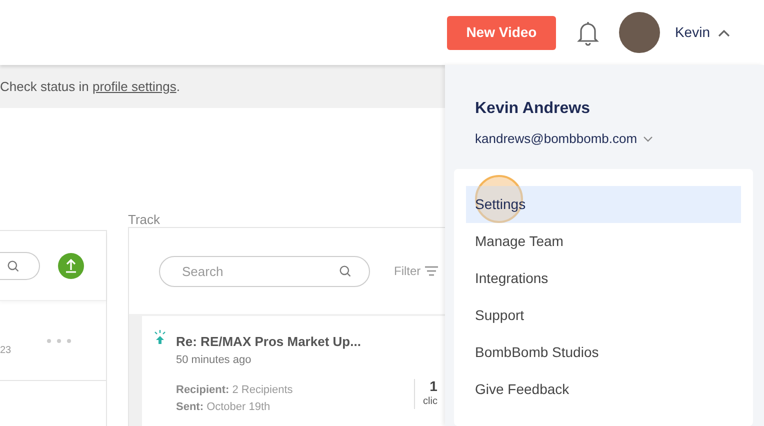 The width and height of the screenshot is (764, 426). What do you see at coordinates (160, 337) in the screenshot?
I see `click-icon` at bounding box center [160, 337].